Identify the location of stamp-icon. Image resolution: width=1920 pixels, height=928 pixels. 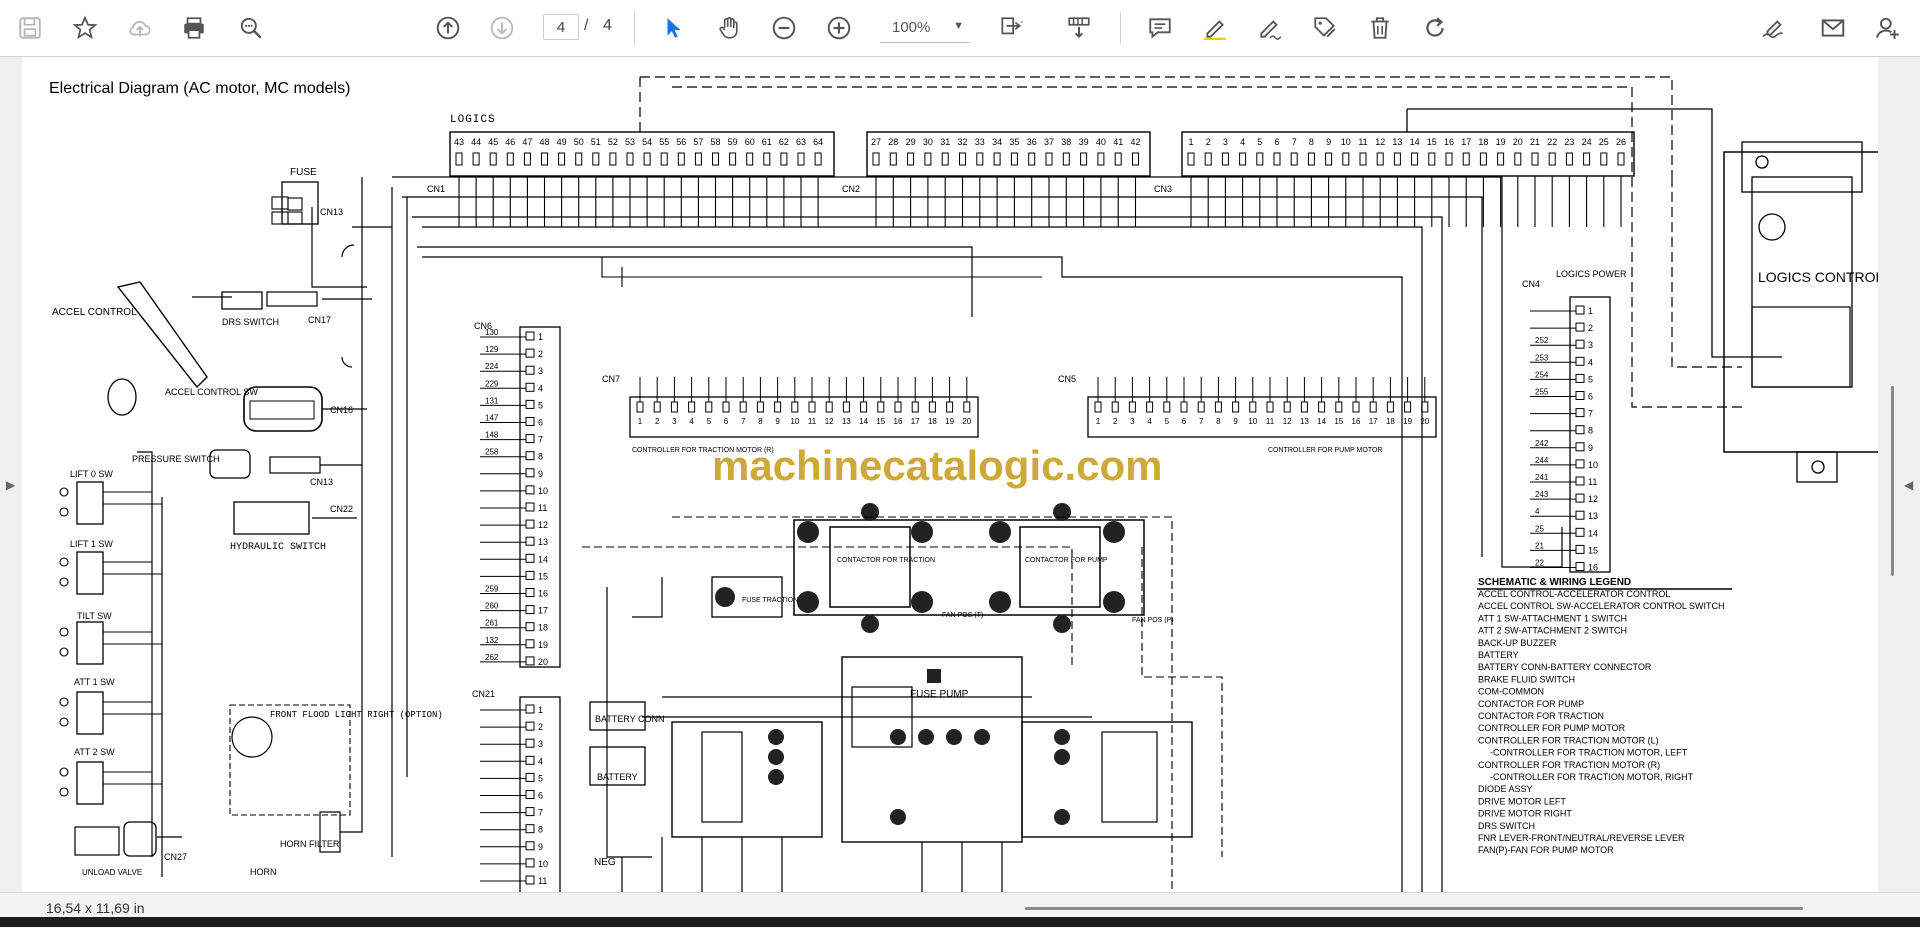
(1325, 28).